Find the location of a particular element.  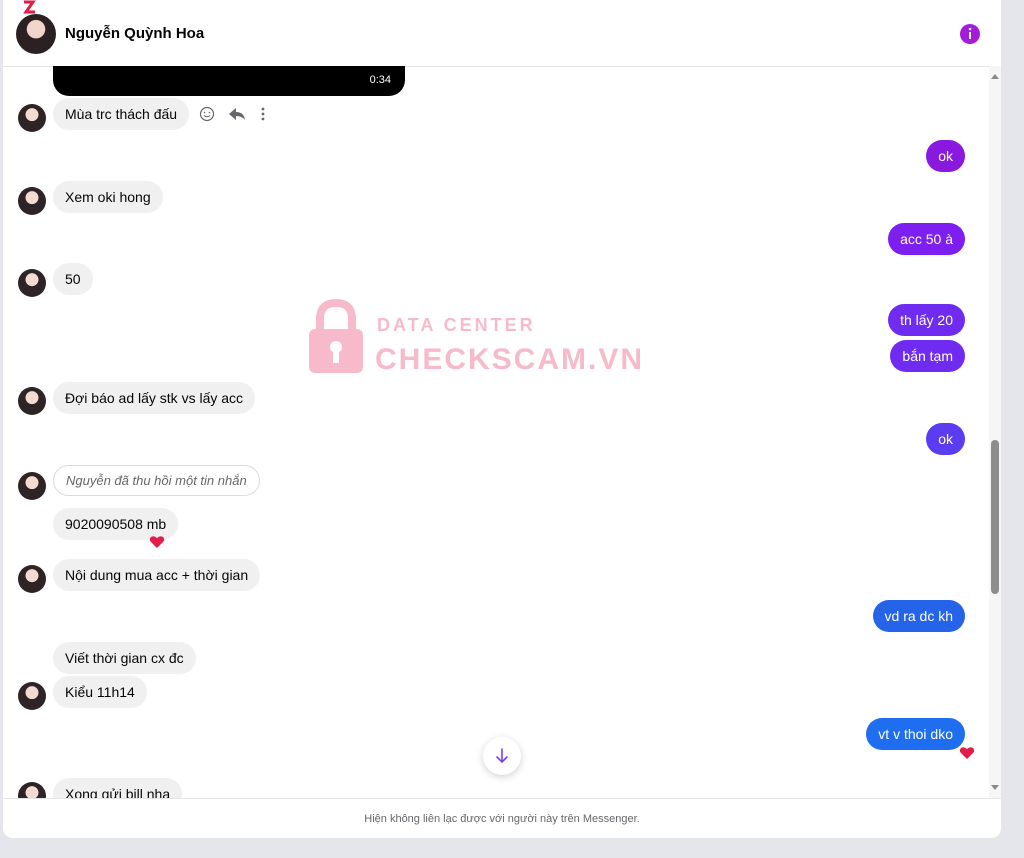

watermark-line-1: DATA CENTER is located at coordinates (456, 325).